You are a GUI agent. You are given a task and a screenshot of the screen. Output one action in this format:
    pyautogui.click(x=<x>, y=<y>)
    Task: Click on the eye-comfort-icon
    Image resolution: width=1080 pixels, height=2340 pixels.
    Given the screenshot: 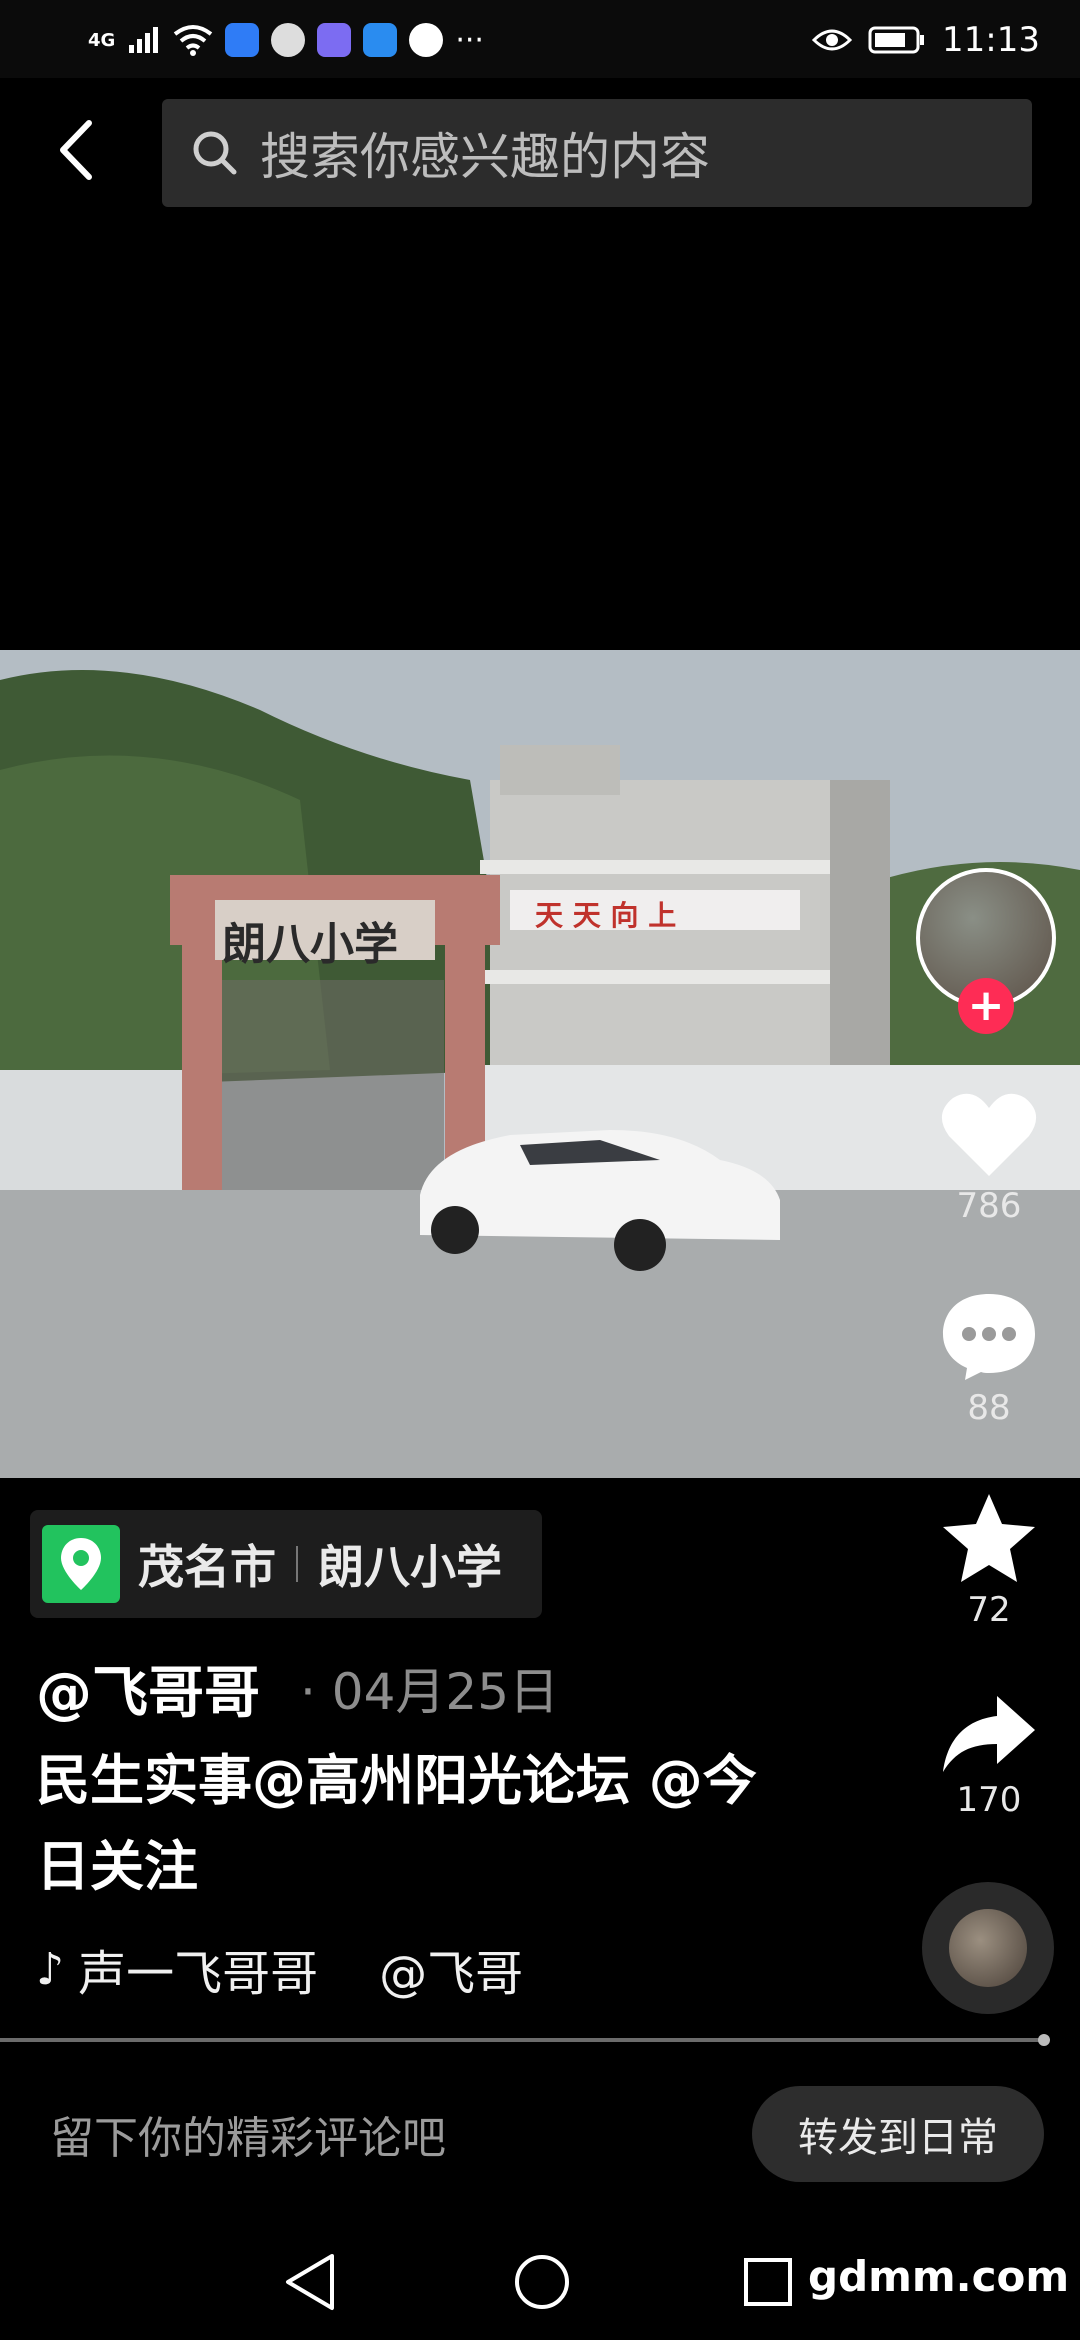 What is the action you would take?
    pyautogui.click(x=832, y=40)
    